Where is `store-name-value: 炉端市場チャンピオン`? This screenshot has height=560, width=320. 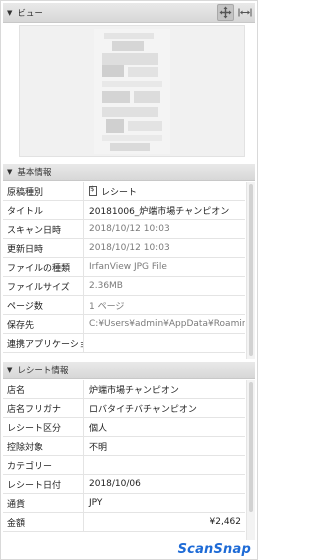 store-name-value: 炉端市場チャンピオン is located at coordinates (164, 389).